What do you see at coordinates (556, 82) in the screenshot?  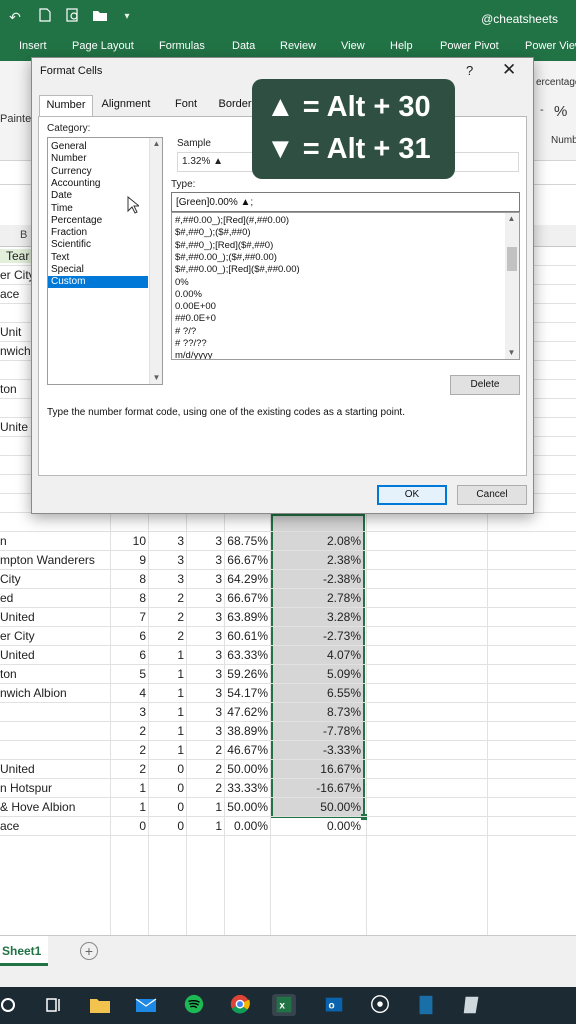 I see `number-format-box: ercentage` at bounding box center [556, 82].